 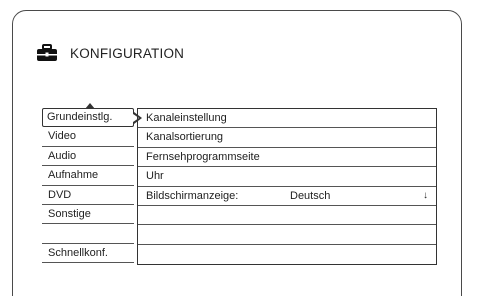 What do you see at coordinates (127, 53) in the screenshot?
I see `page-title: KONFIGURATION` at bounding box center [127, 53].